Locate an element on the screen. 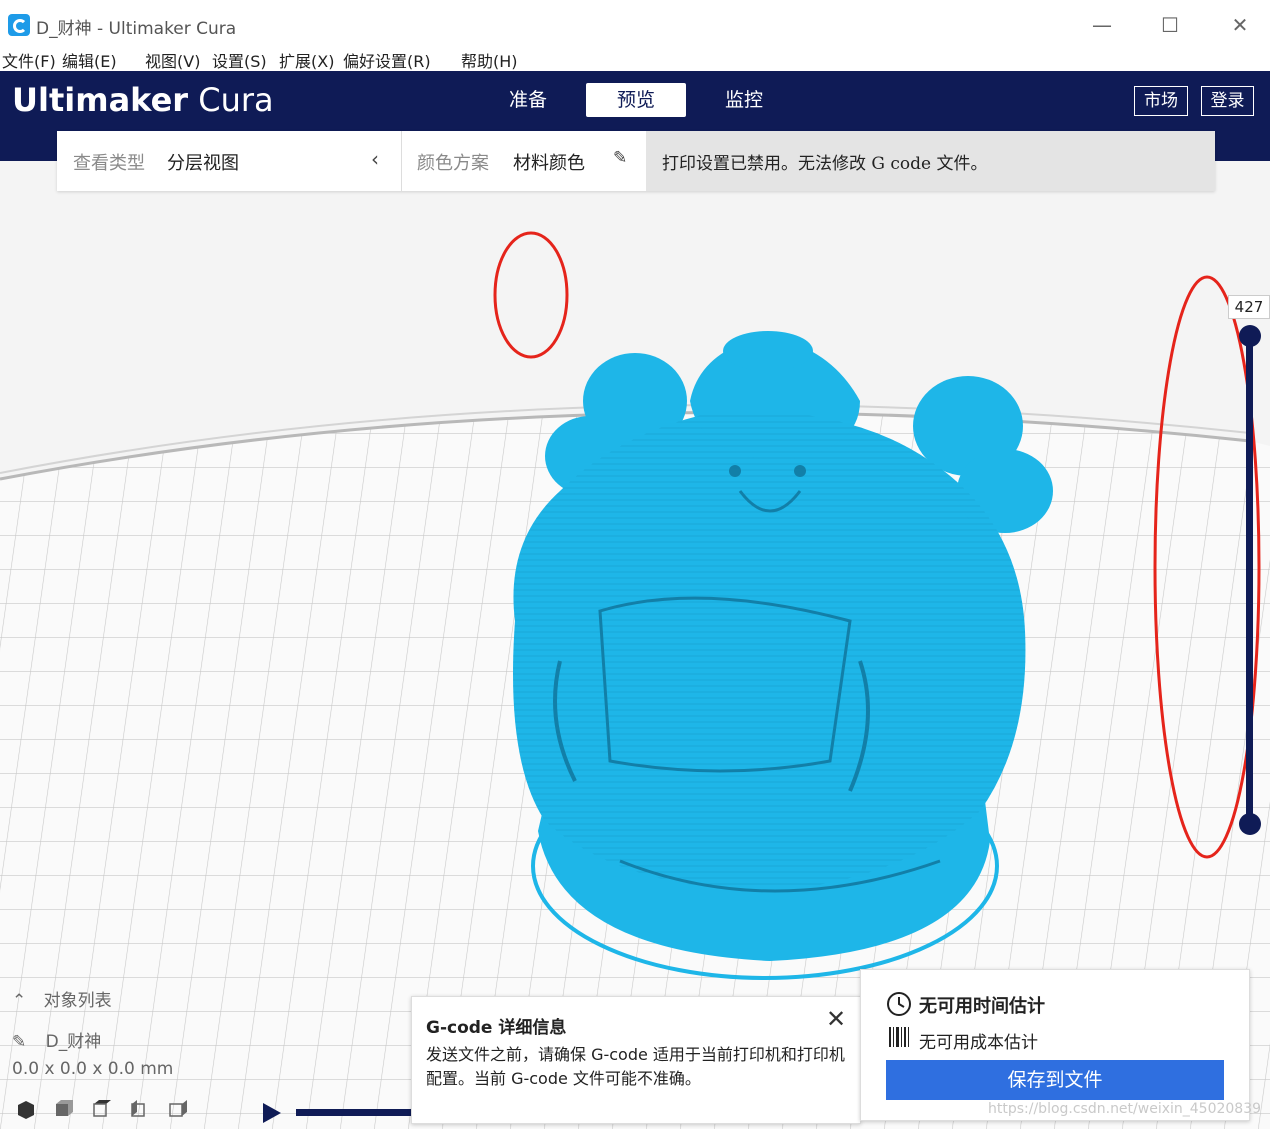 The image size is (1270, 1129). view-type-dropdown: 分层视图 is located at coordinates (203, 162).